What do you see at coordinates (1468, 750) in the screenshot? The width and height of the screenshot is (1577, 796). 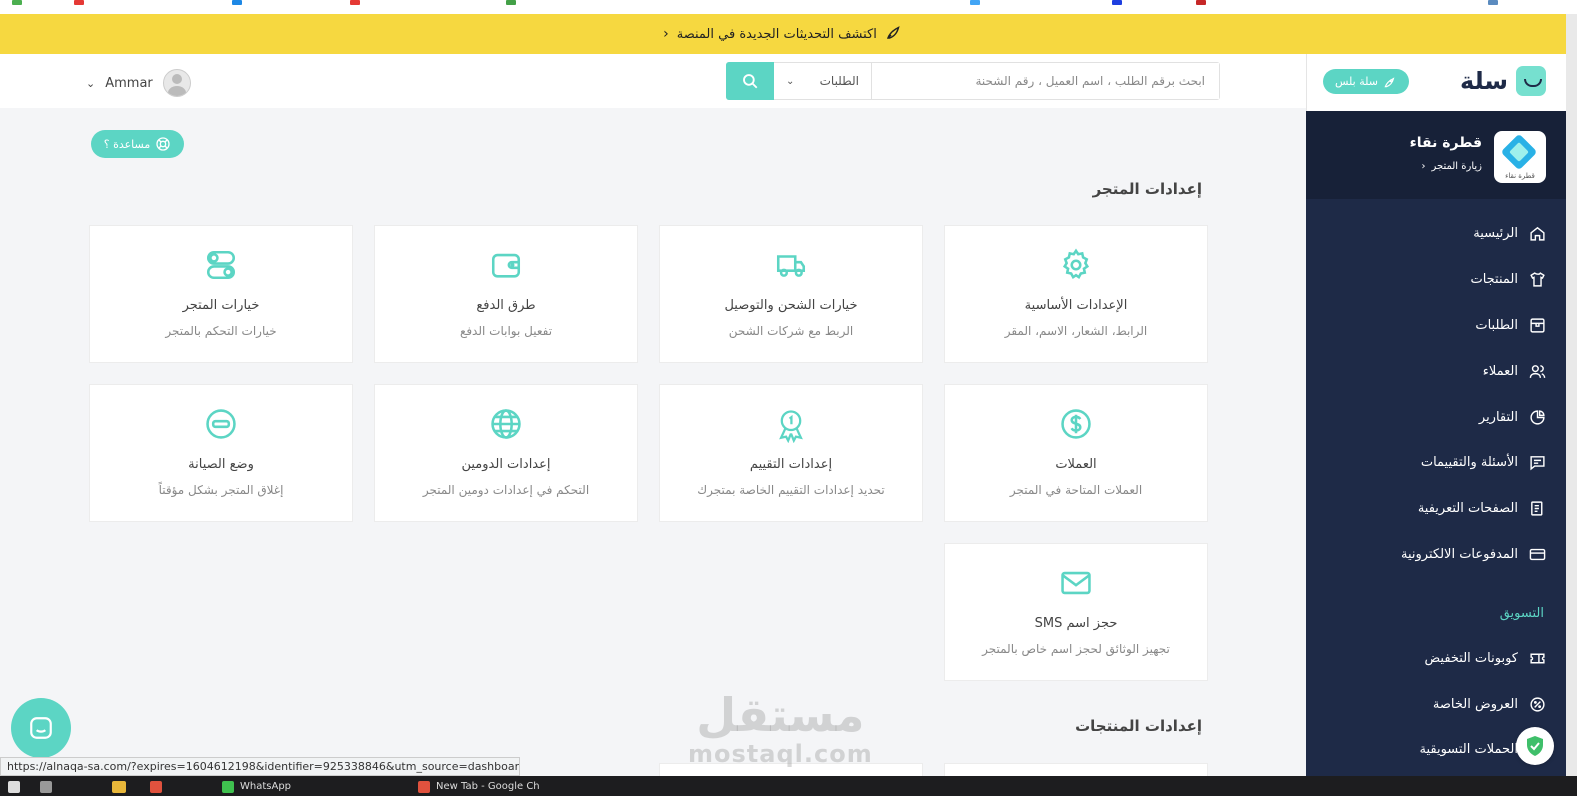 I see `sidebar-item-label: الحملات التسويقية` at bounding box center [1468, 750].